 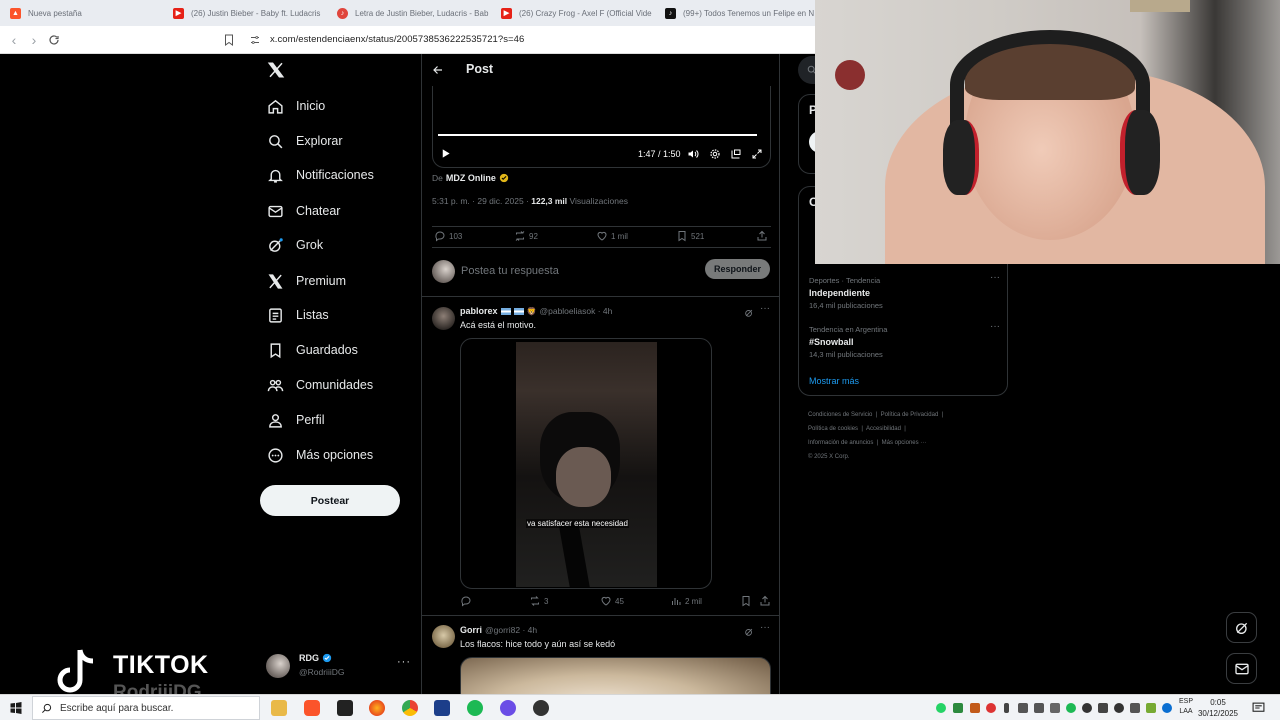 I want to click on post-timestamp: 5:31 p. m. · 29 dic. 2025 ·, so click(x=480, y=201).